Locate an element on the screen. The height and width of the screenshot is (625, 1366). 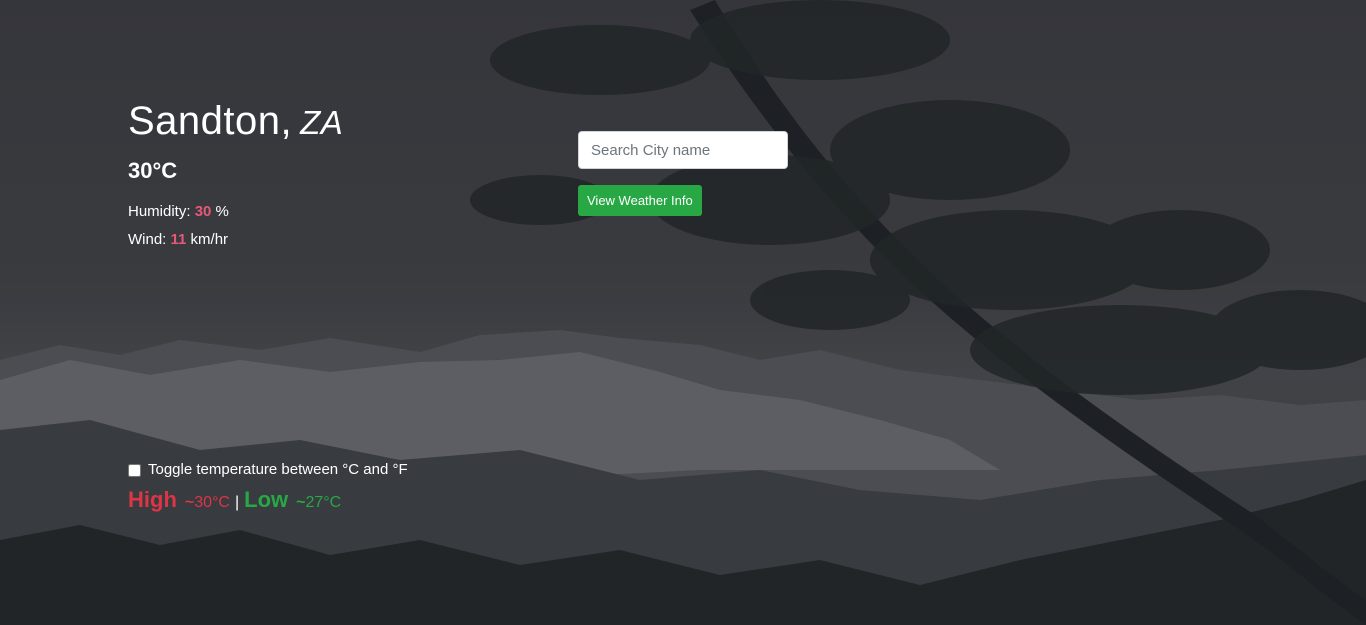
high-low-row: High ~30°C | Low ~27°C is located at coordinates (268, 500).